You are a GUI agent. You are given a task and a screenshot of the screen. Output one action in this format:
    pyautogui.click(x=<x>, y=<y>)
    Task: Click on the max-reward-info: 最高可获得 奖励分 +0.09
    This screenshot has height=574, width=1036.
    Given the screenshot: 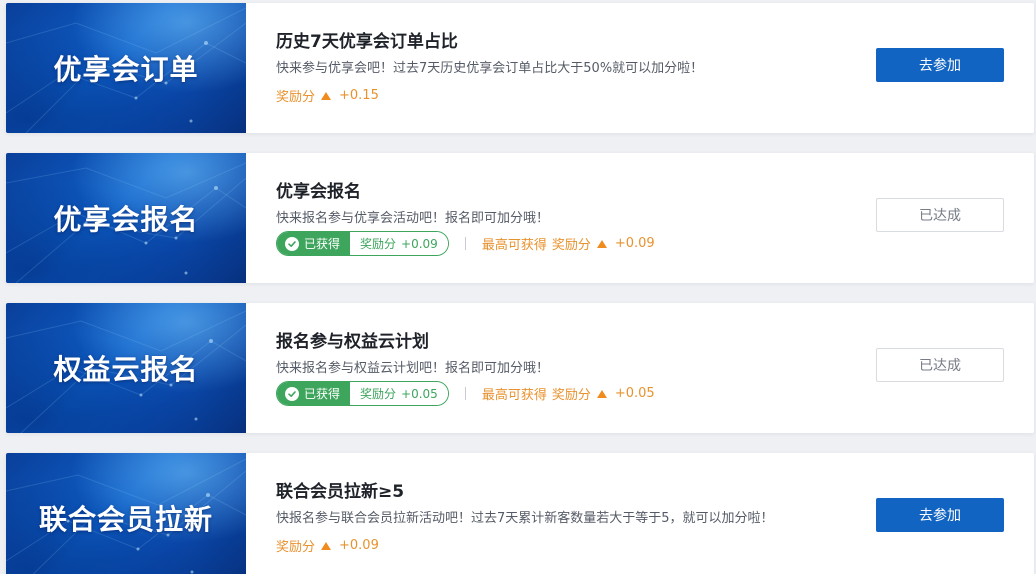 What is the action you would take?
    pyautogui.click(x=568, y=243)
    